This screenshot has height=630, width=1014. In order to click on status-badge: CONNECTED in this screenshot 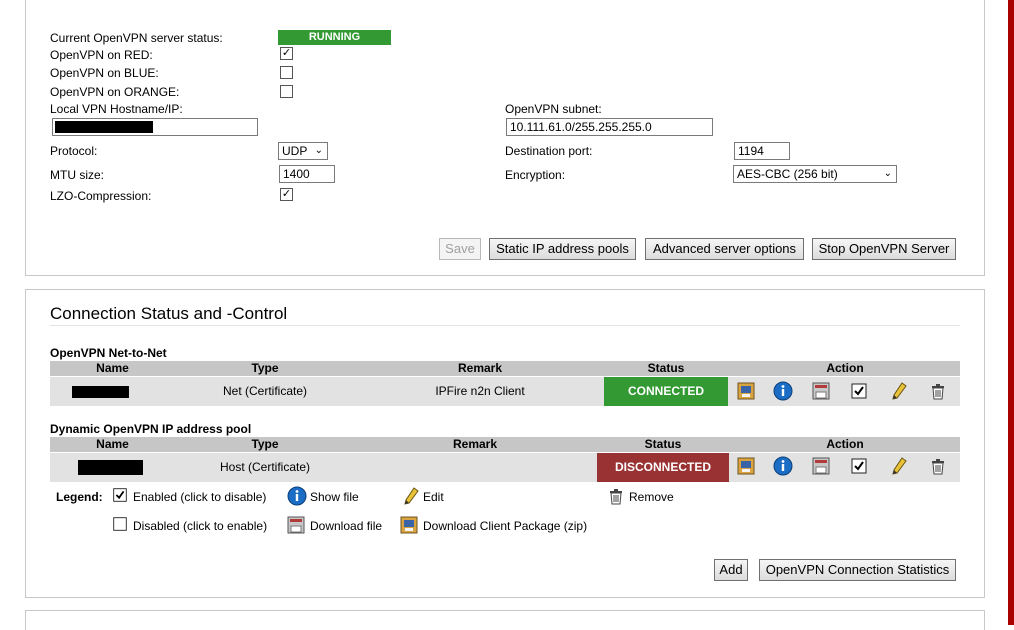, I will do `click(666, 391)`.